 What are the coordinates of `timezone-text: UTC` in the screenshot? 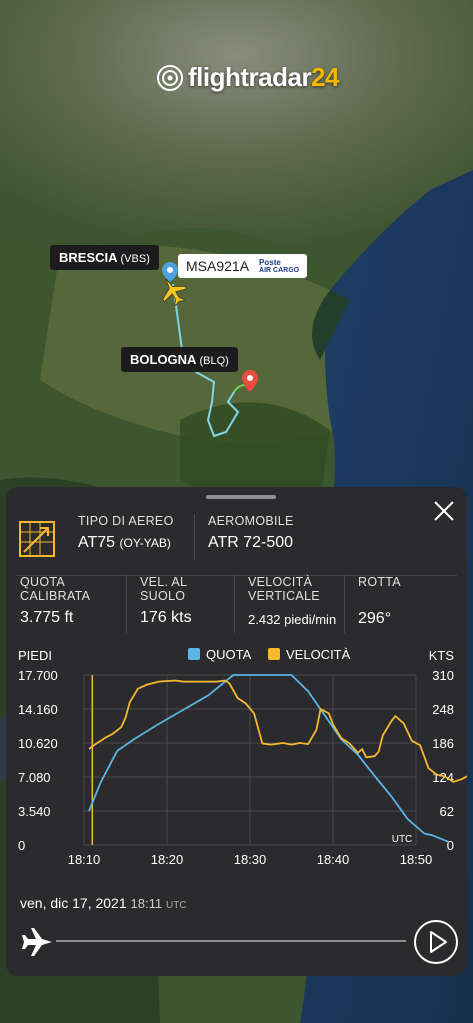 It's located at (176, 905).